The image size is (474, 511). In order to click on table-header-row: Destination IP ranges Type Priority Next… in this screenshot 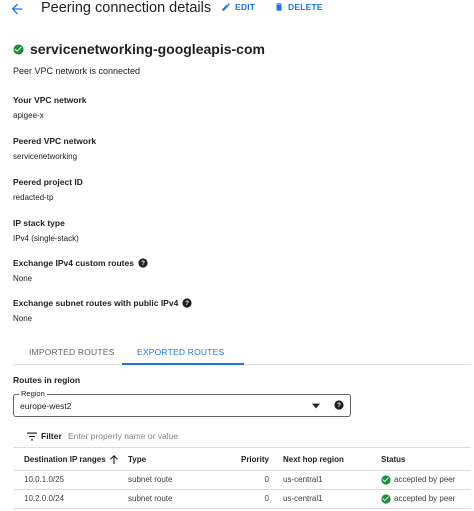, I will do `click(242, 460)`.